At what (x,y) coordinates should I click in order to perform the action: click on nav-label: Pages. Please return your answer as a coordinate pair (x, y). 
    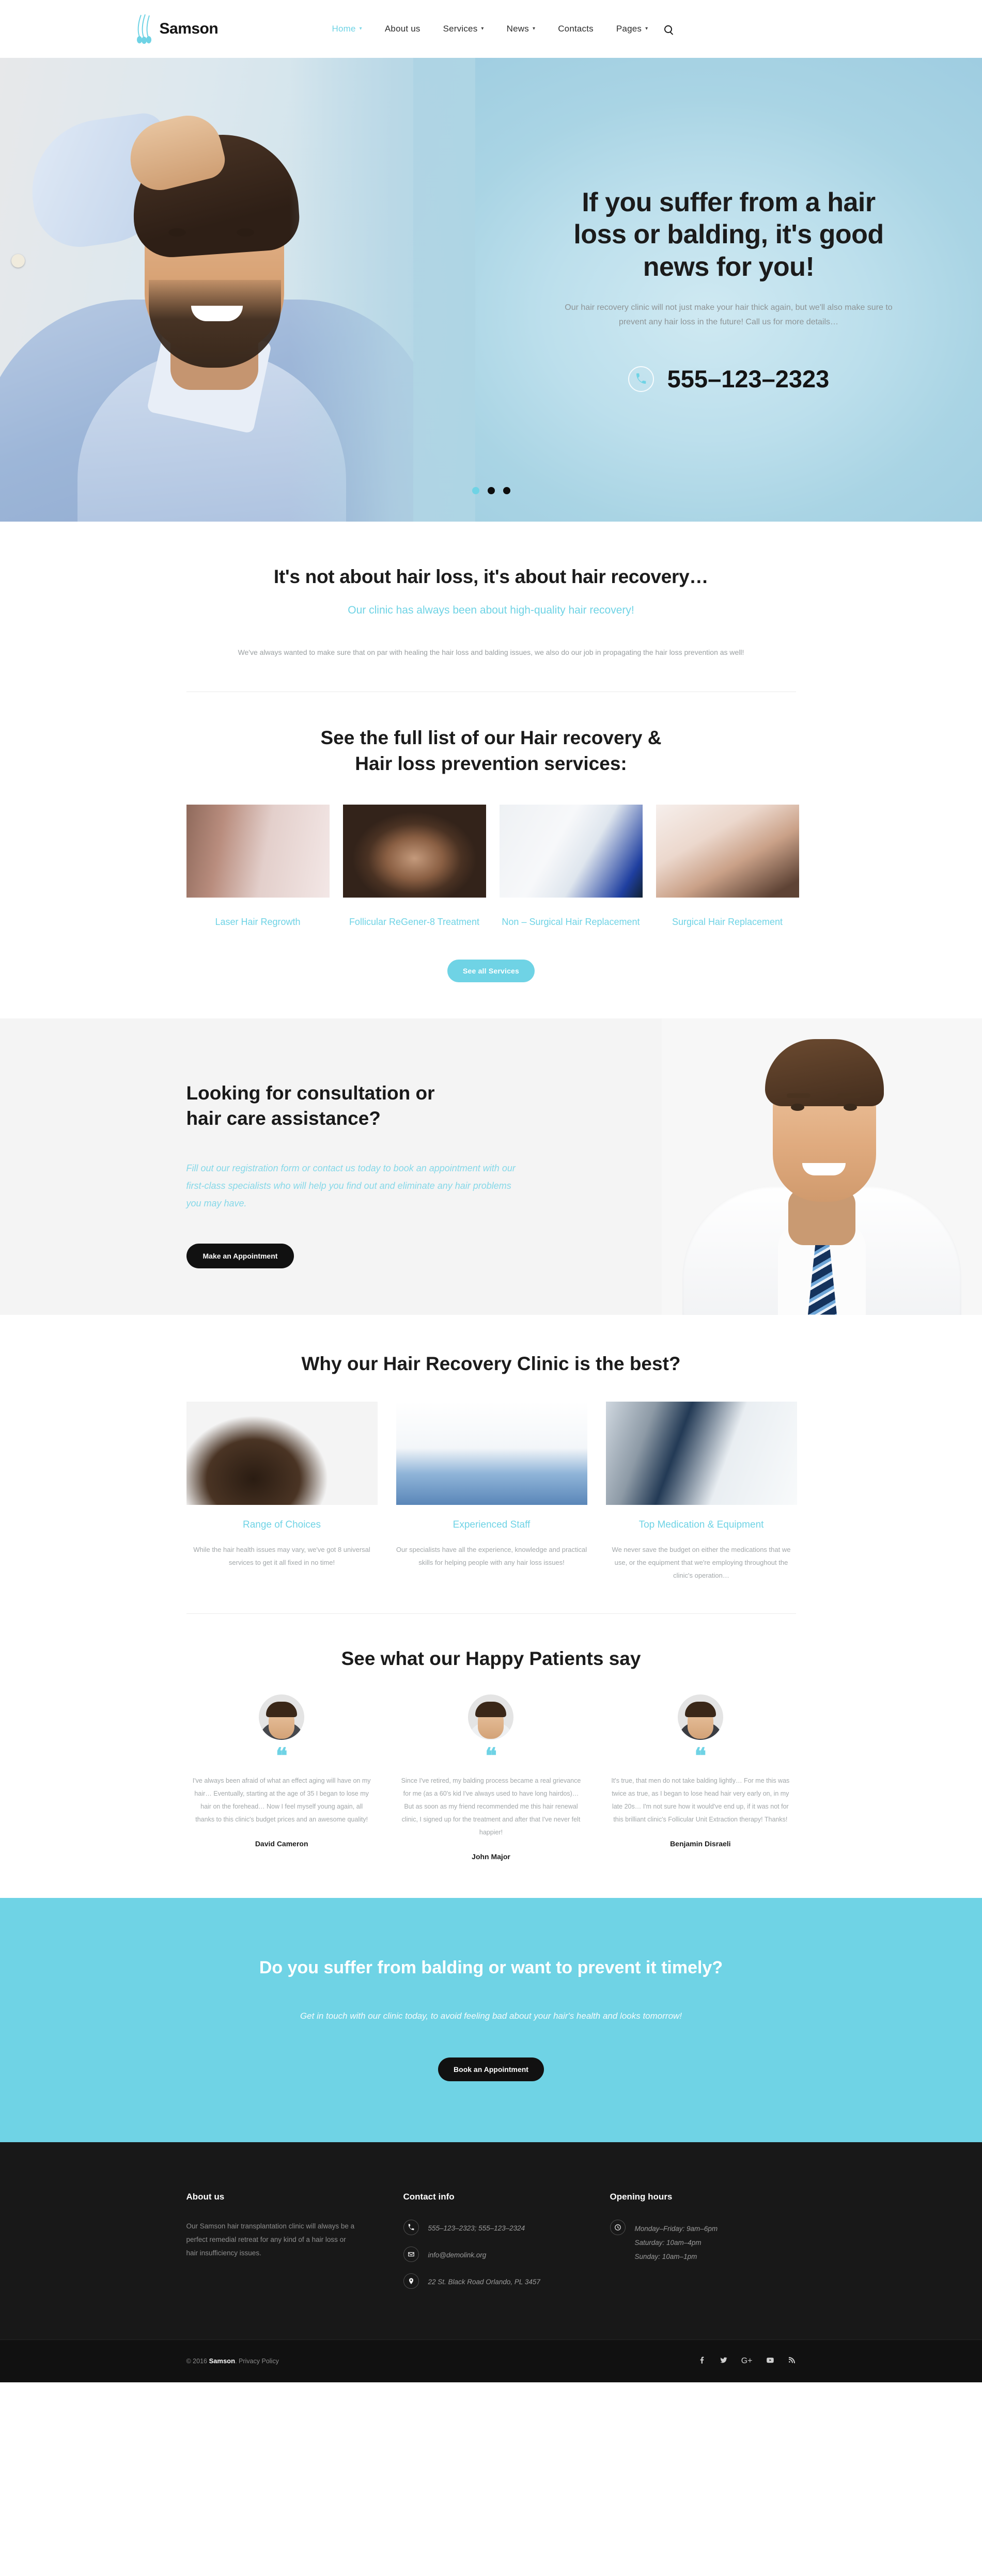
    Looking at the image, I should click on (629, 29).